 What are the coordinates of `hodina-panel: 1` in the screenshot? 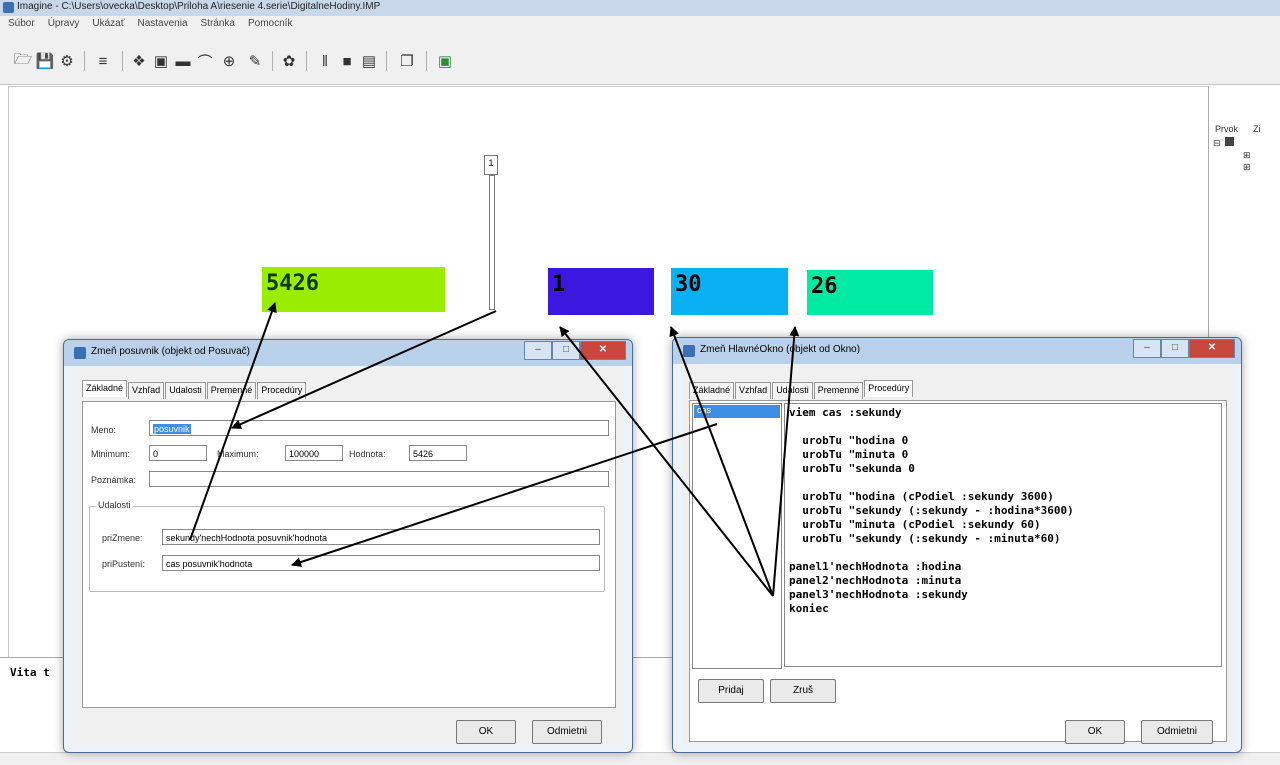 It's located at (601, 291).